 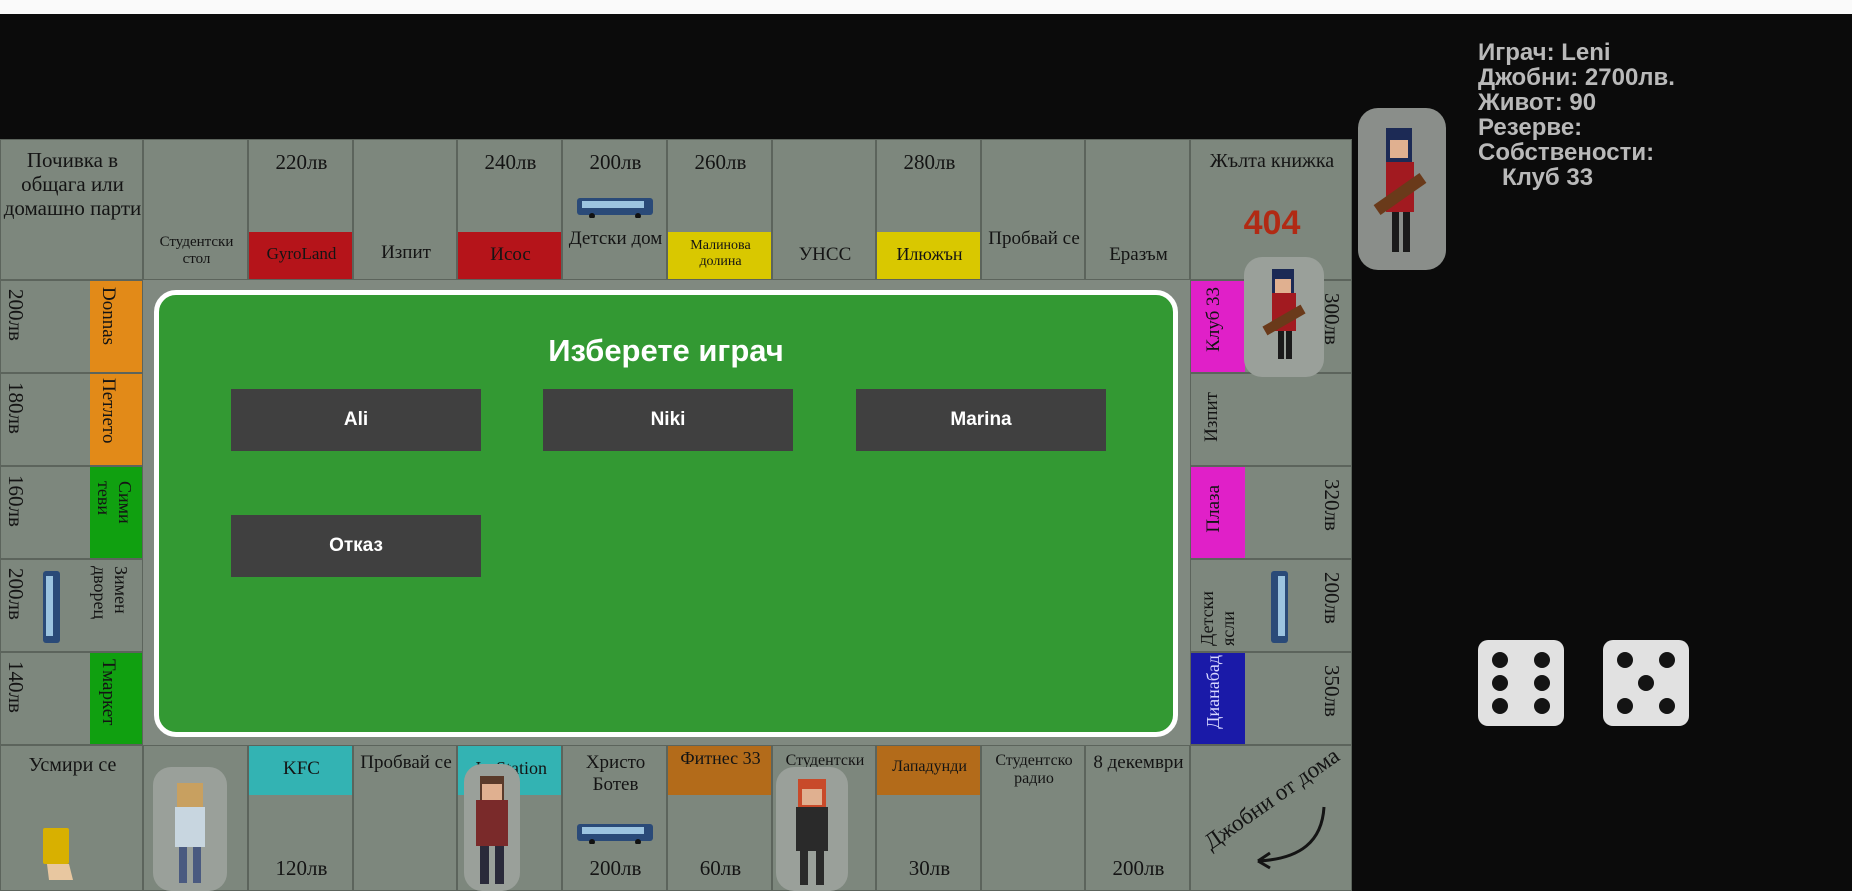 I want to click on board-corner-party: Почивка в общага или домашно парти, so click(x=71, y=209).